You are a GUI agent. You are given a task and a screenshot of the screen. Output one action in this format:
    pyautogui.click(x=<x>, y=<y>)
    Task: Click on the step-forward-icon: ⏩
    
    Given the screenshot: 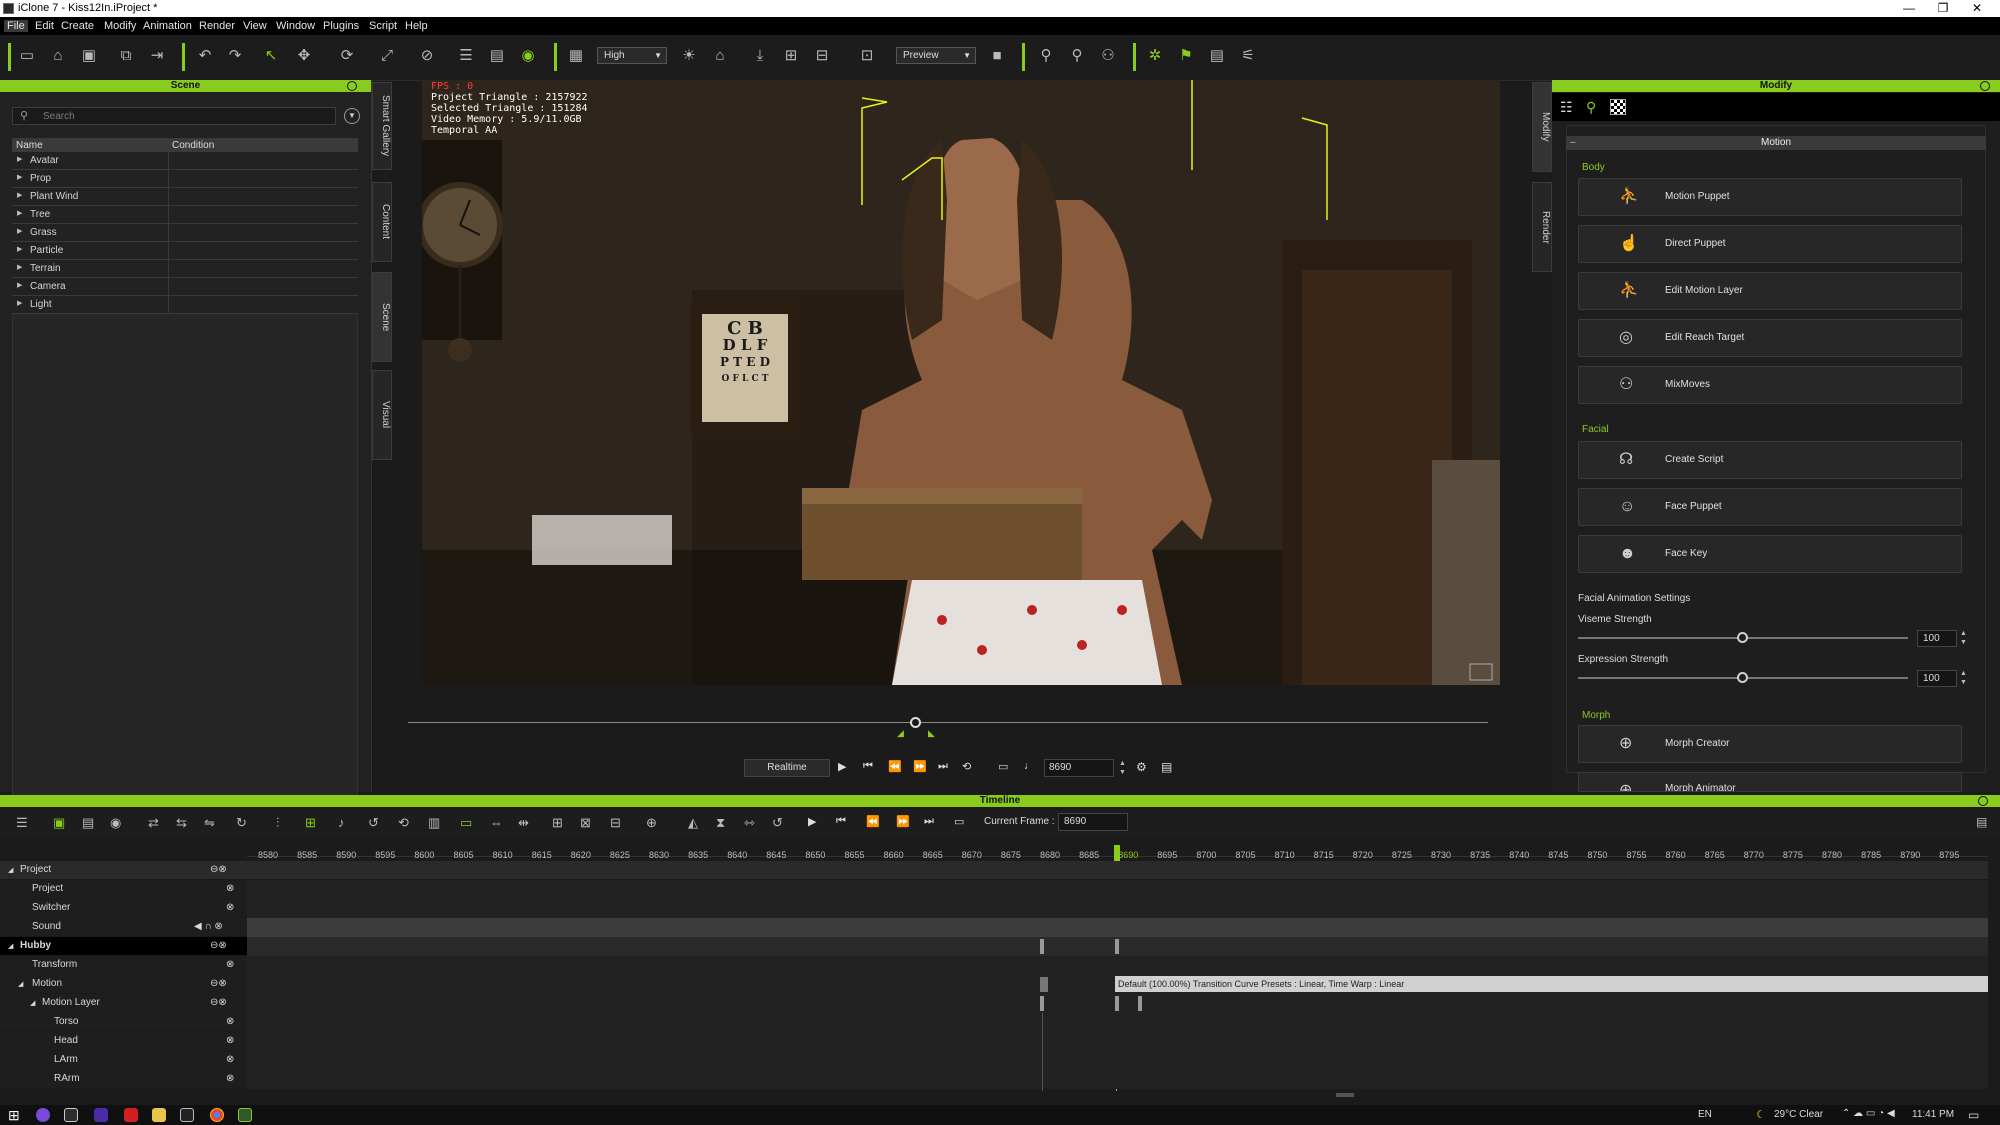 What is the action you would take?
    pyautogui.click(x=920, y=766)
    